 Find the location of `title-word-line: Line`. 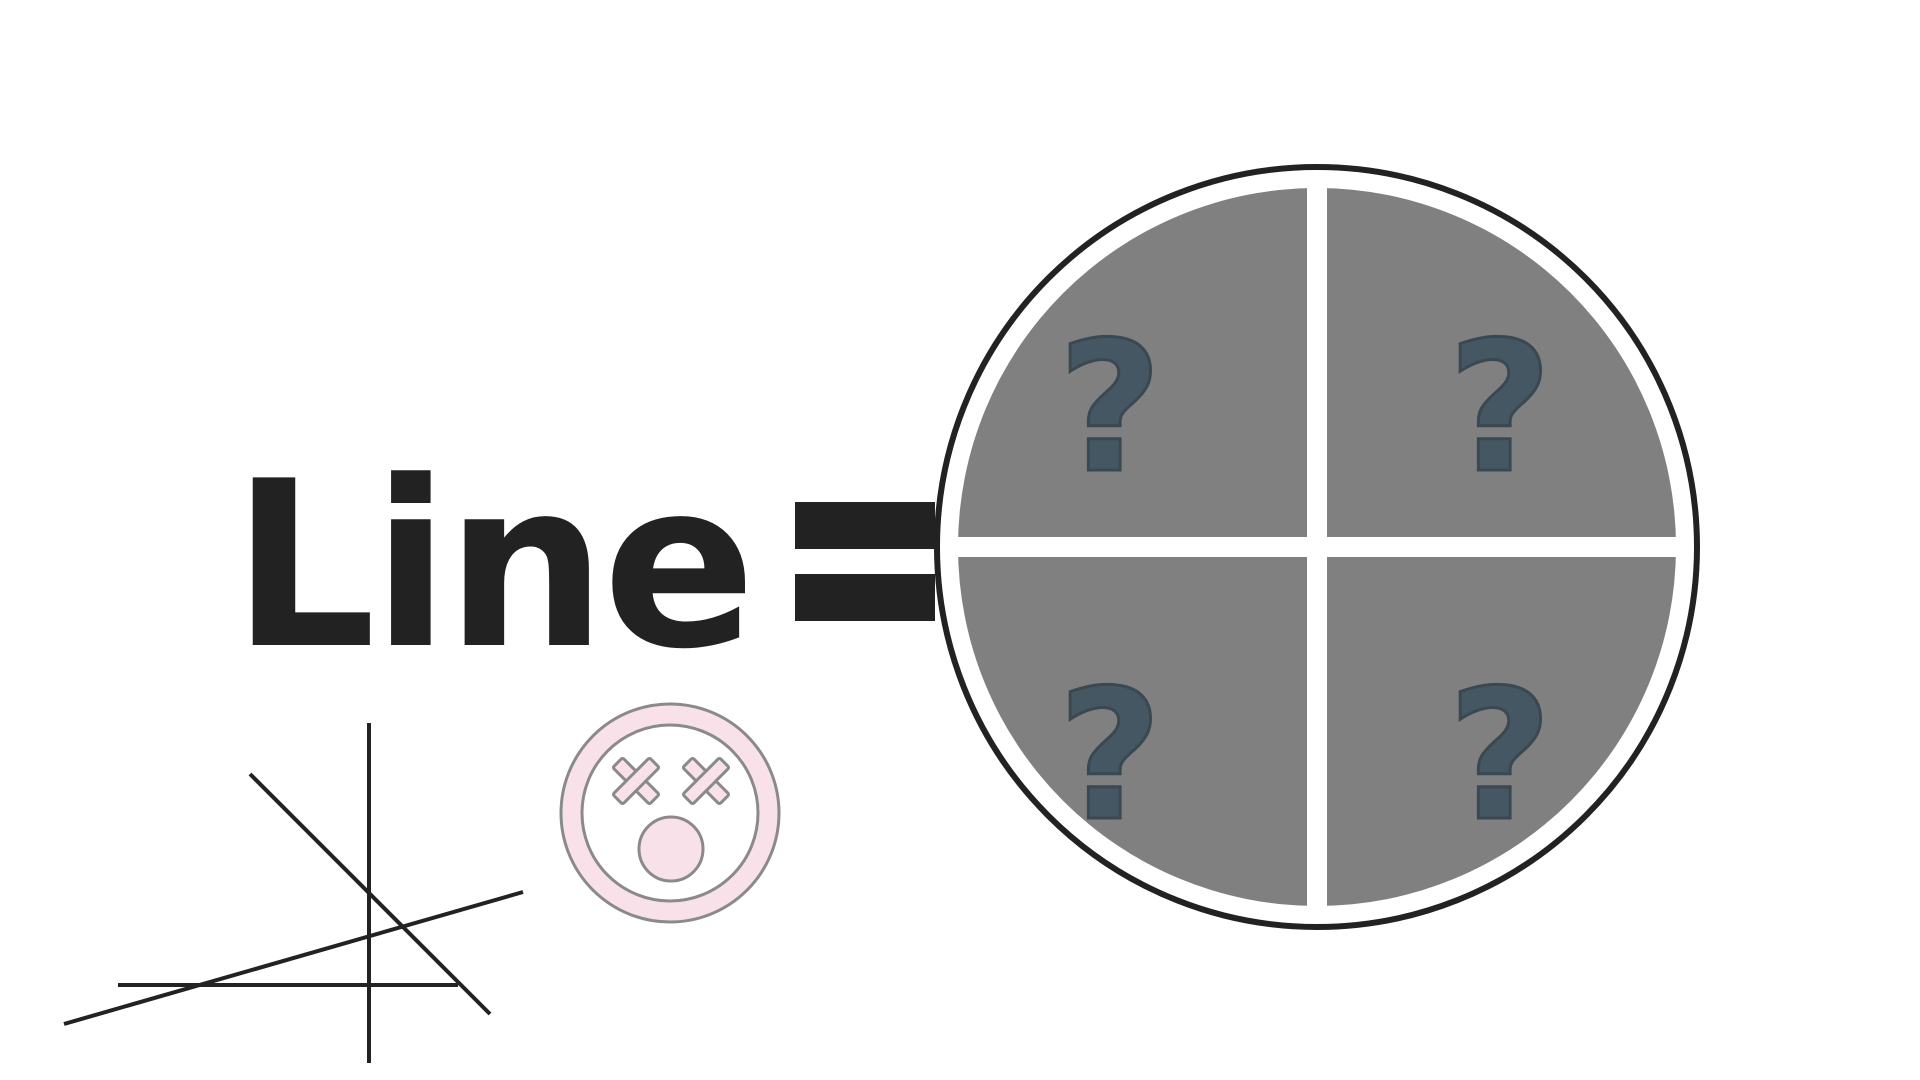

title-word-line: Line is located at coordinates (492, 566).